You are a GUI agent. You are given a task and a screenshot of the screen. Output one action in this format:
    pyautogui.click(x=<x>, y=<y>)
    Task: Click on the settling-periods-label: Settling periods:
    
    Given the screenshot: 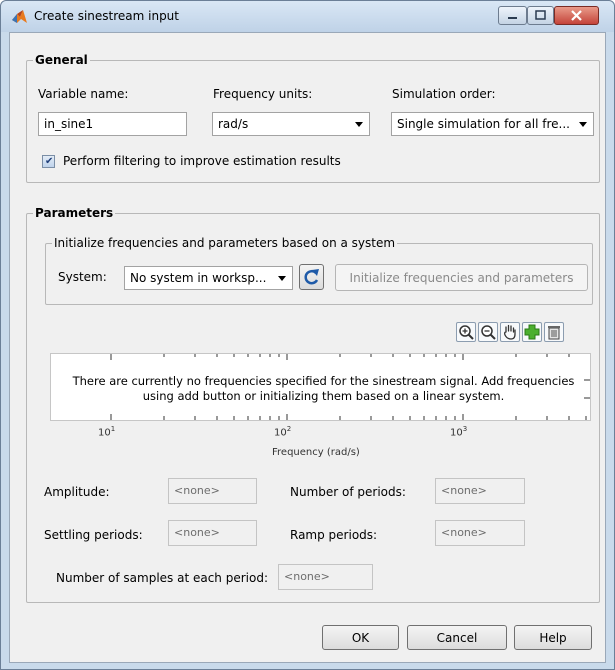 What is the action you would take?
    pyautogui.click(x=93, y=535)
    